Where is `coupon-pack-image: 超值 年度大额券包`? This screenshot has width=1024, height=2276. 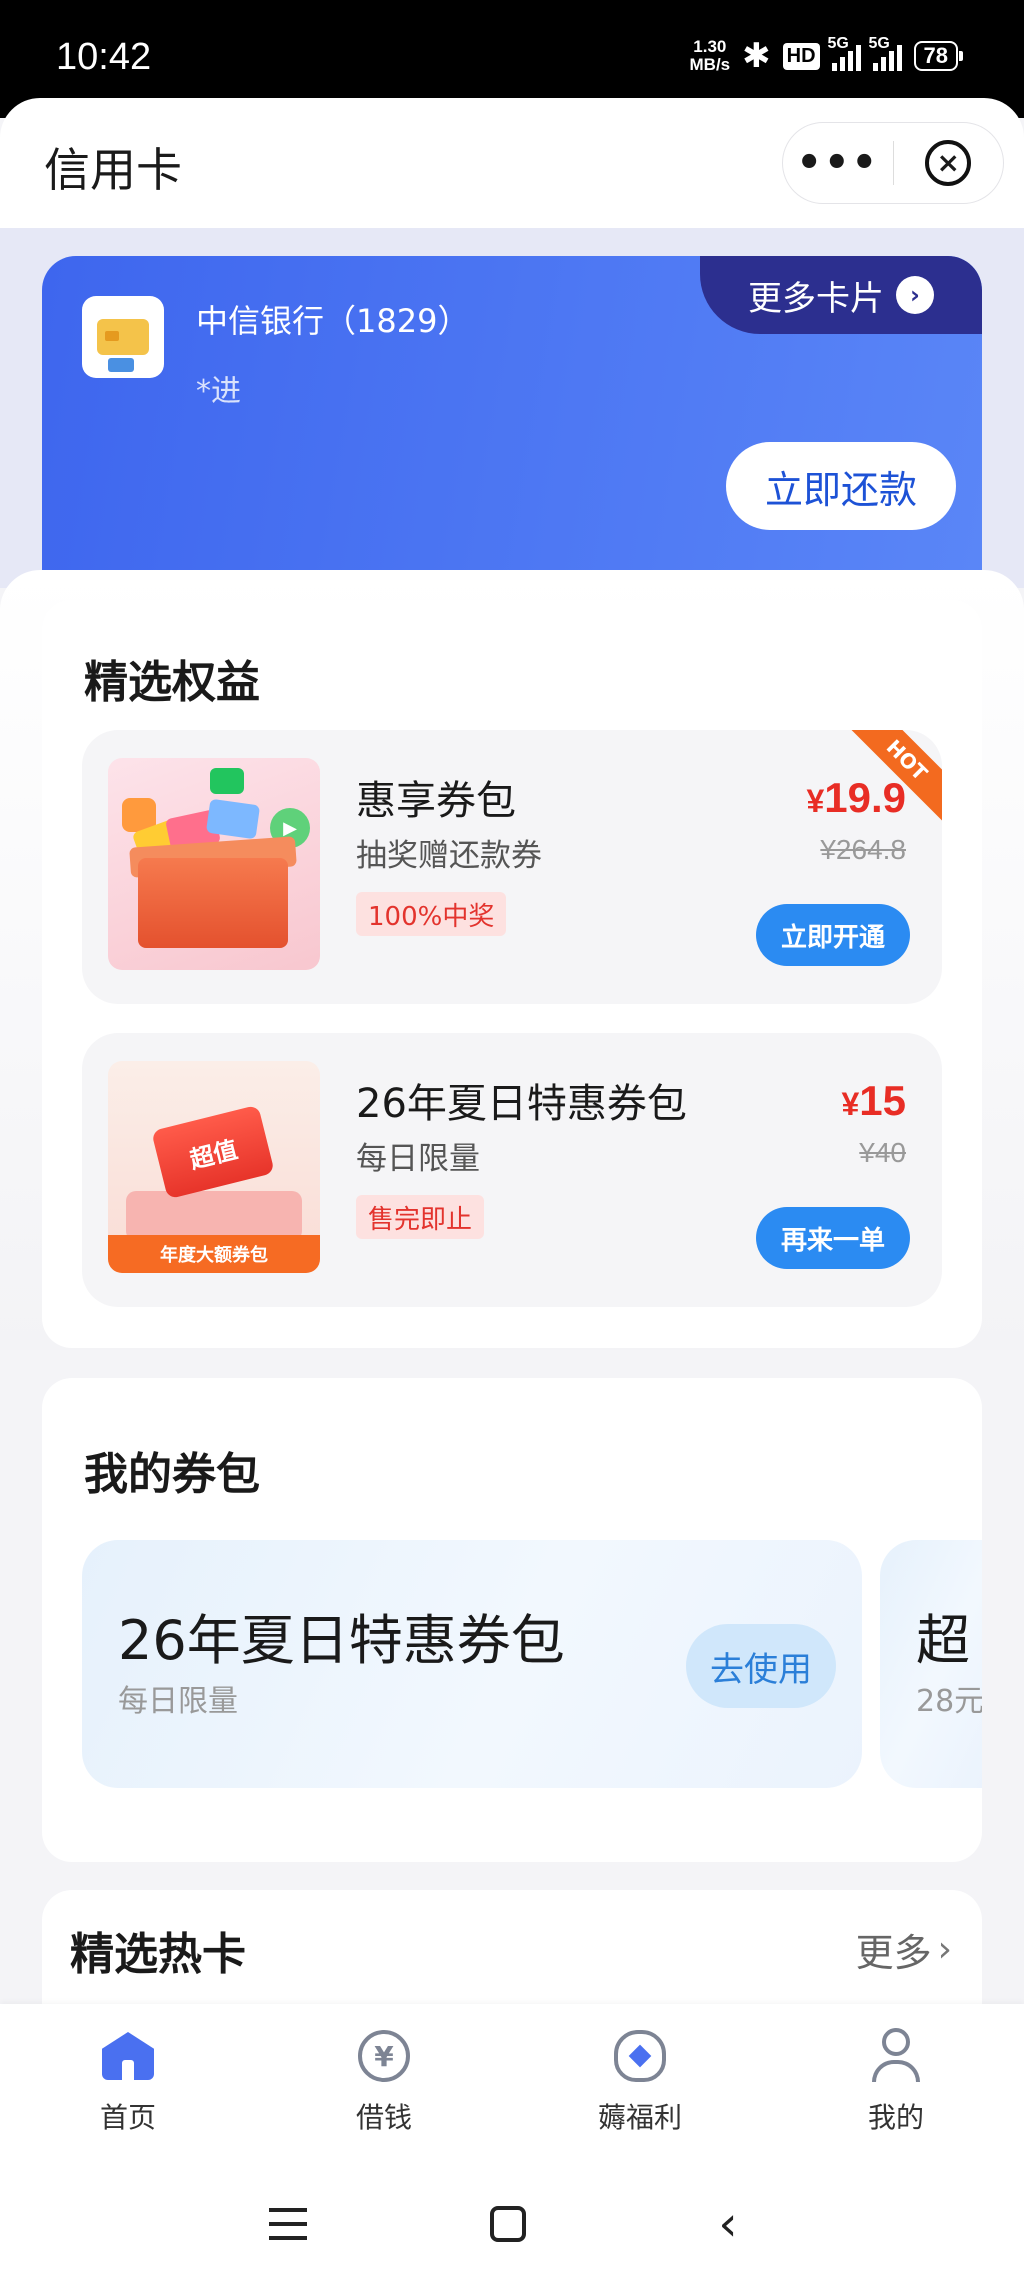
coupon-pack-image: 超值 年度大额券包 is located at coordinates (214, 1167).